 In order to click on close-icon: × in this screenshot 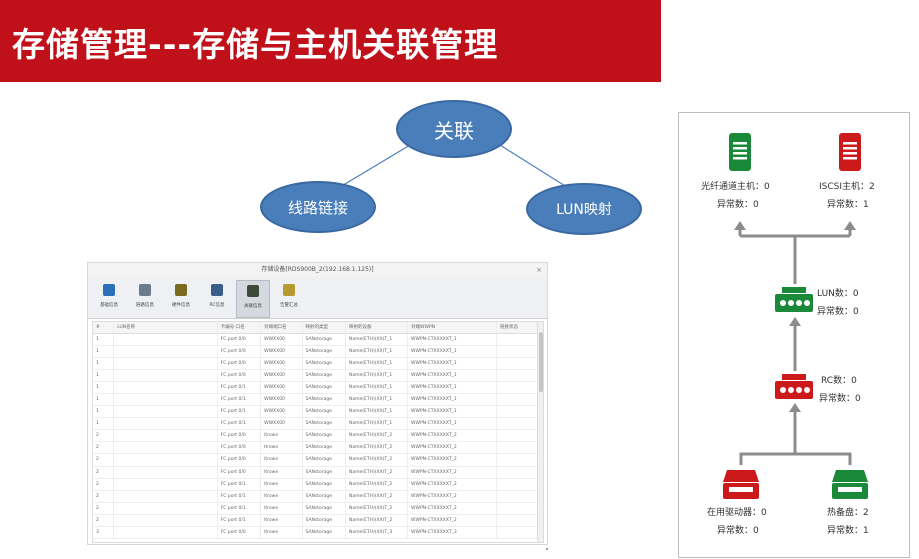, I will do `click(539, 270)`.